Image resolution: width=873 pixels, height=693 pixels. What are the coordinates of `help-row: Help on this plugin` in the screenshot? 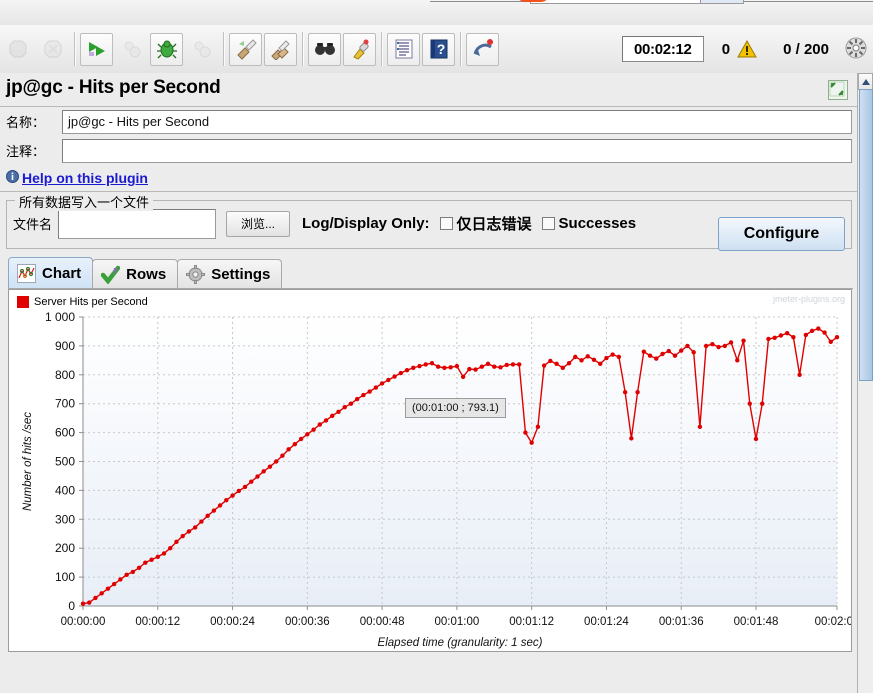 It's located at (429, 178).